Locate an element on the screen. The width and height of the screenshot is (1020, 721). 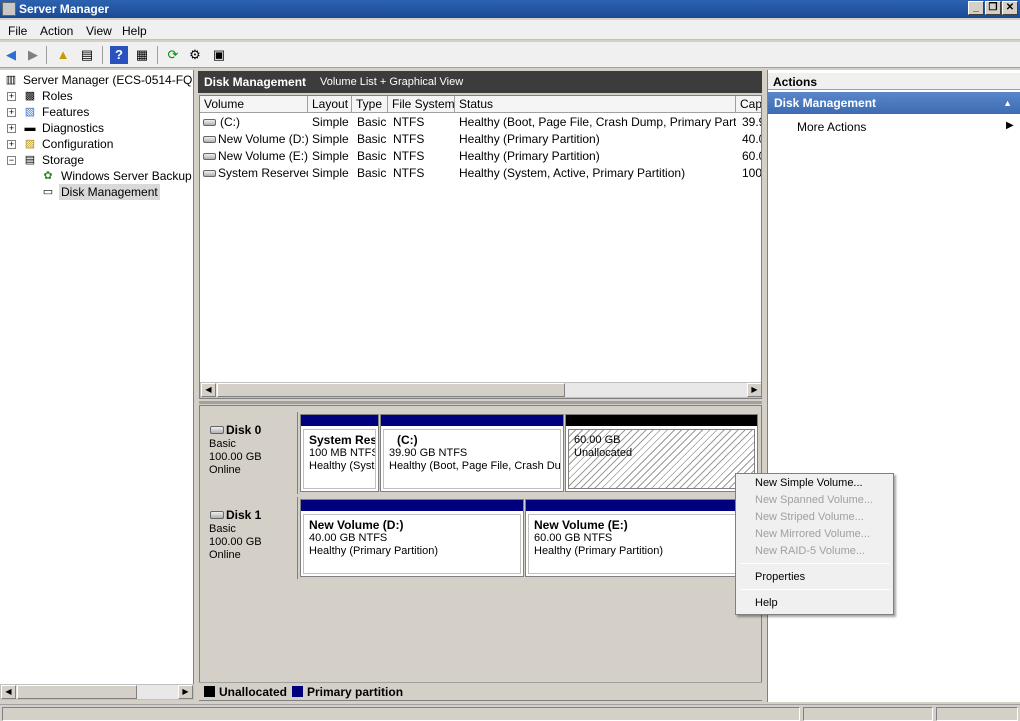
menu-view: View is located at coordinates (99, 31).